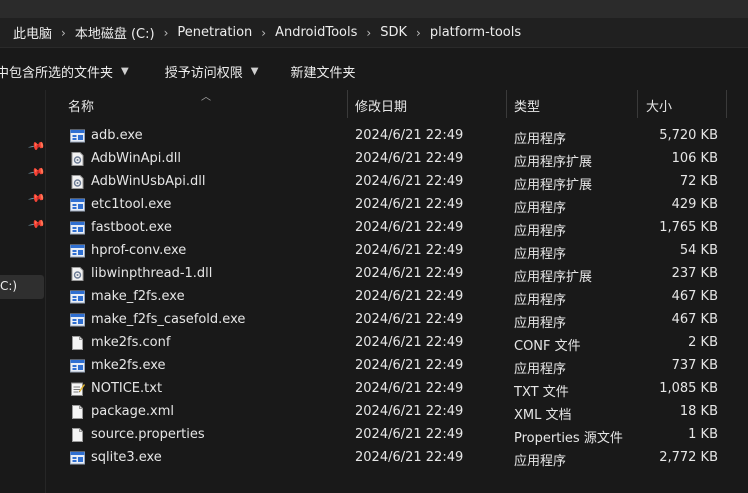  I want to click on file-type: Properties 源文件, so click(568, 438).